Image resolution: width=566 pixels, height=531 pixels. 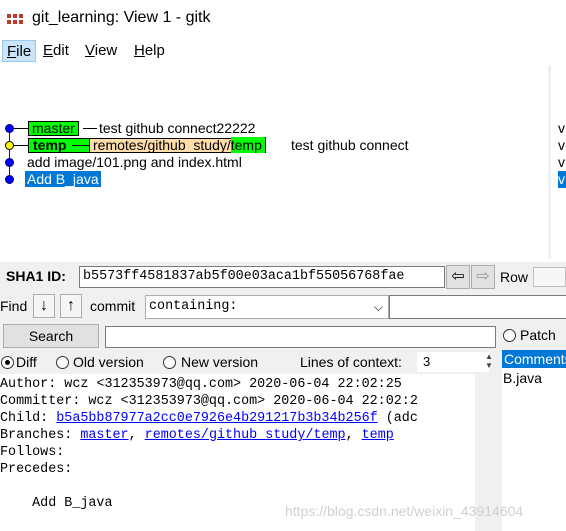 What do you see at coordinates (63, 179) in the screenshot?
I see `commit-summary: Add B_java` at bounding box center [63, 179].